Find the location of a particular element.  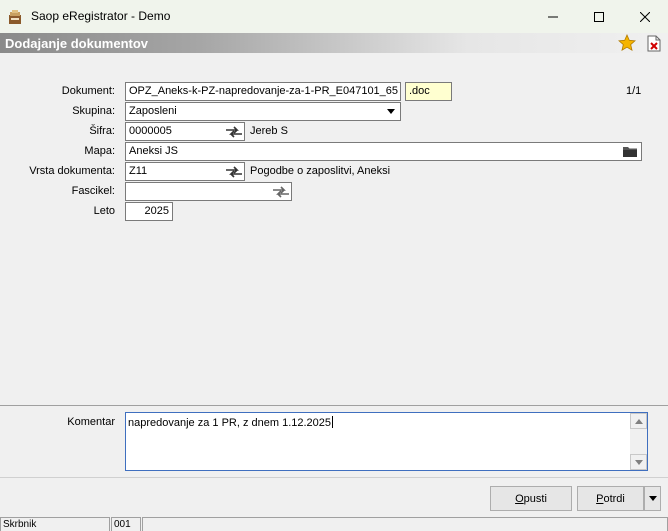

document-delete-icon is located at coordinates (654, 43).